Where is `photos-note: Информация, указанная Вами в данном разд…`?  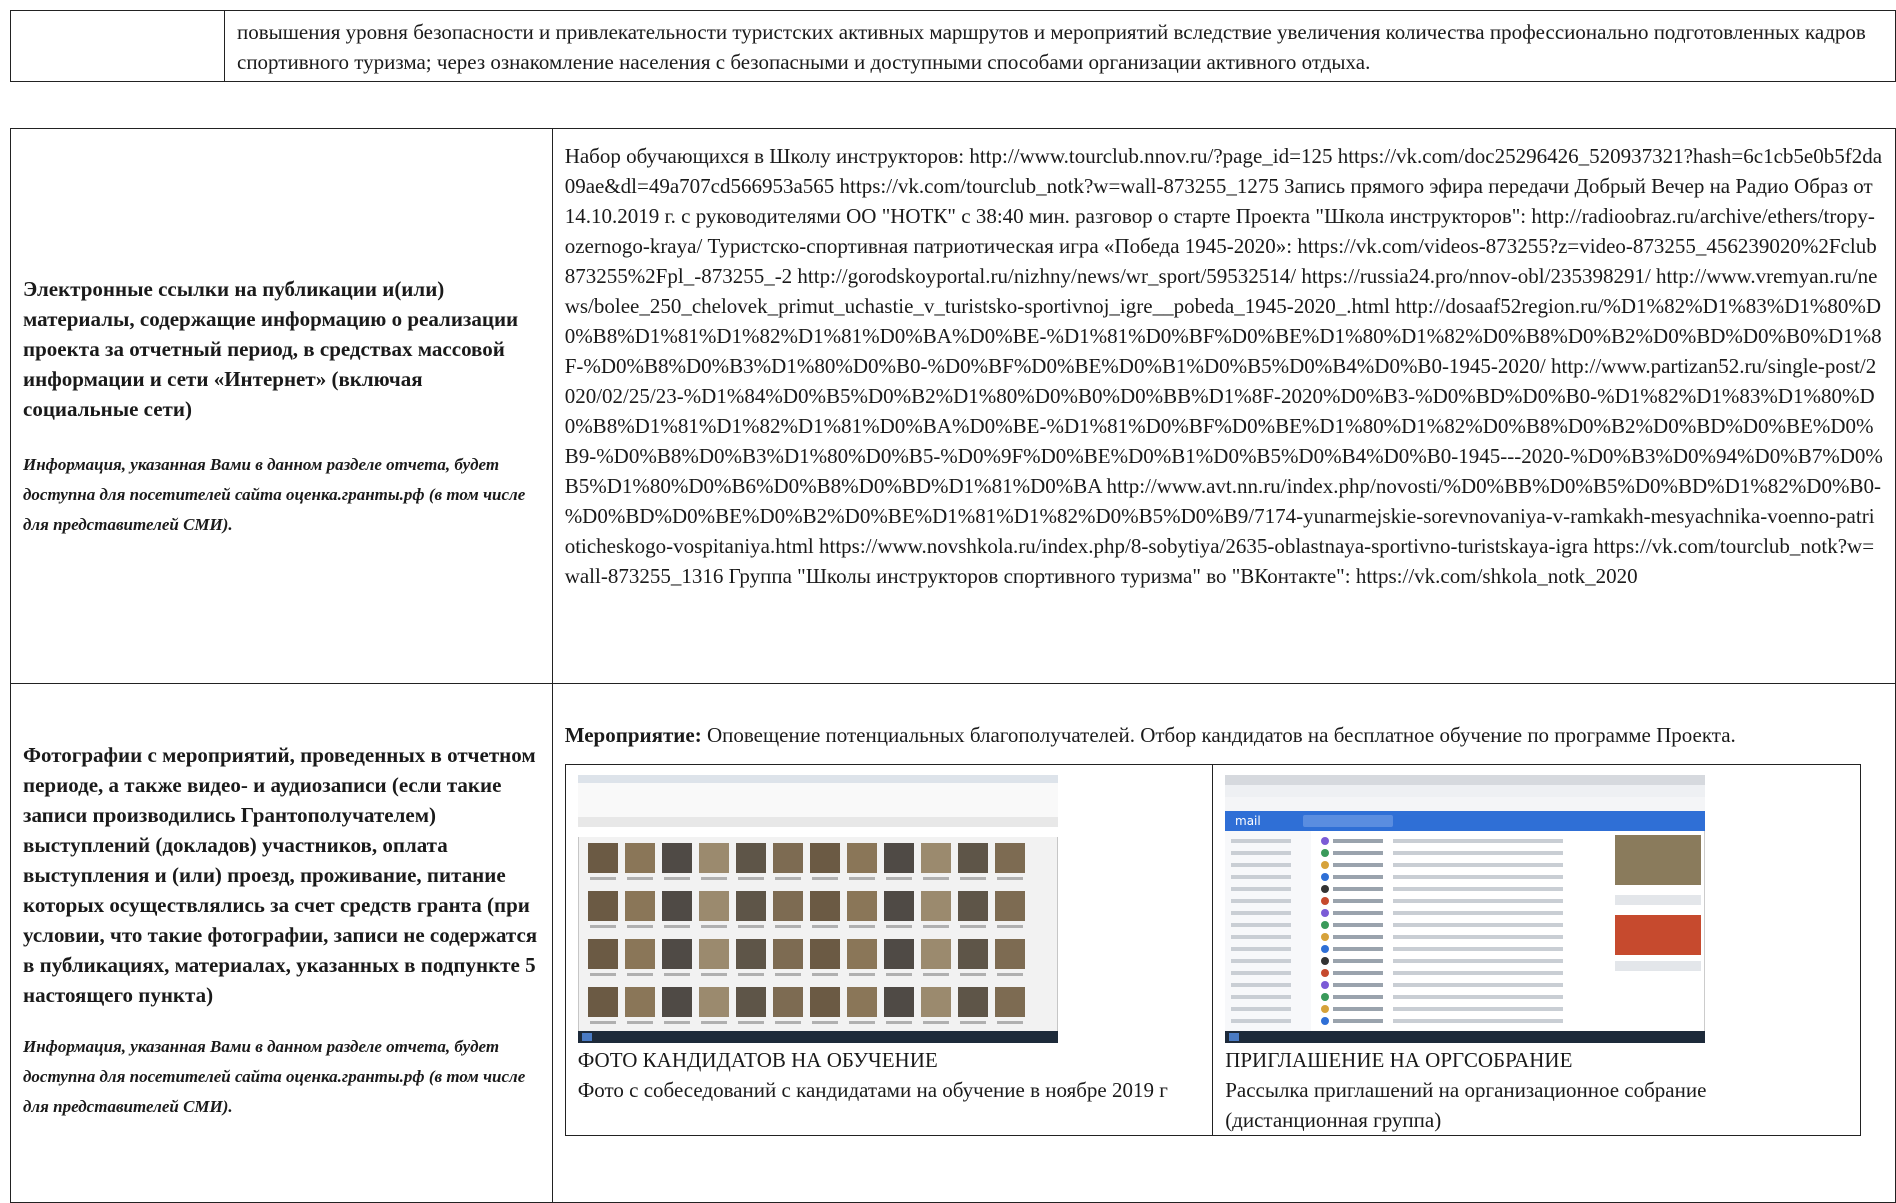 photos-note: Информация, указанная Вами в данном разд… is located at coordinates (274, 1076).